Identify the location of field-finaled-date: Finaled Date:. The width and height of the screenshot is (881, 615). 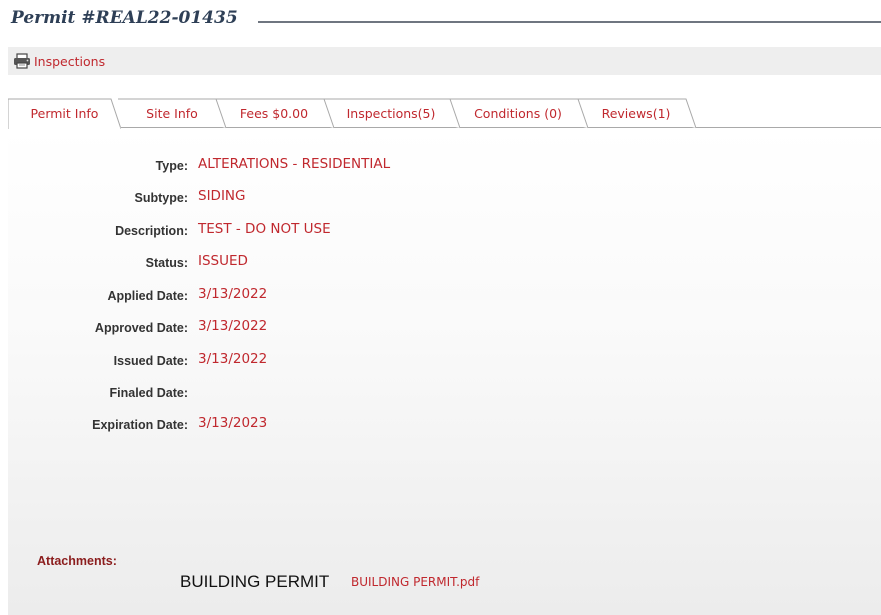
(268, 393).